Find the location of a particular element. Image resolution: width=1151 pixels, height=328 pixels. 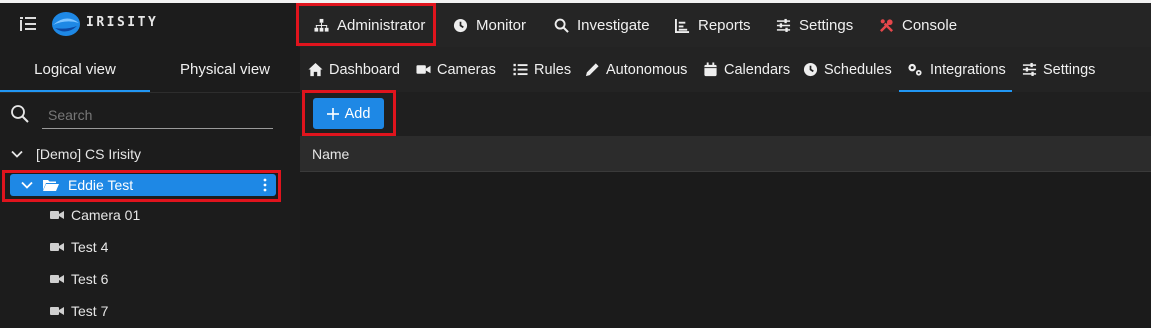

subnav-settings: Settings is located at coordinates (1058, 69).